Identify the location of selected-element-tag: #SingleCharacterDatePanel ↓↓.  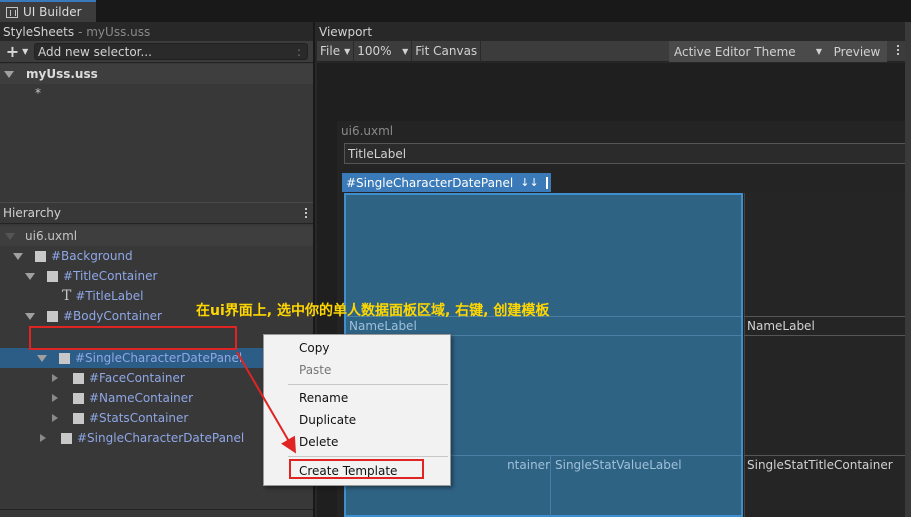
(446, 182).